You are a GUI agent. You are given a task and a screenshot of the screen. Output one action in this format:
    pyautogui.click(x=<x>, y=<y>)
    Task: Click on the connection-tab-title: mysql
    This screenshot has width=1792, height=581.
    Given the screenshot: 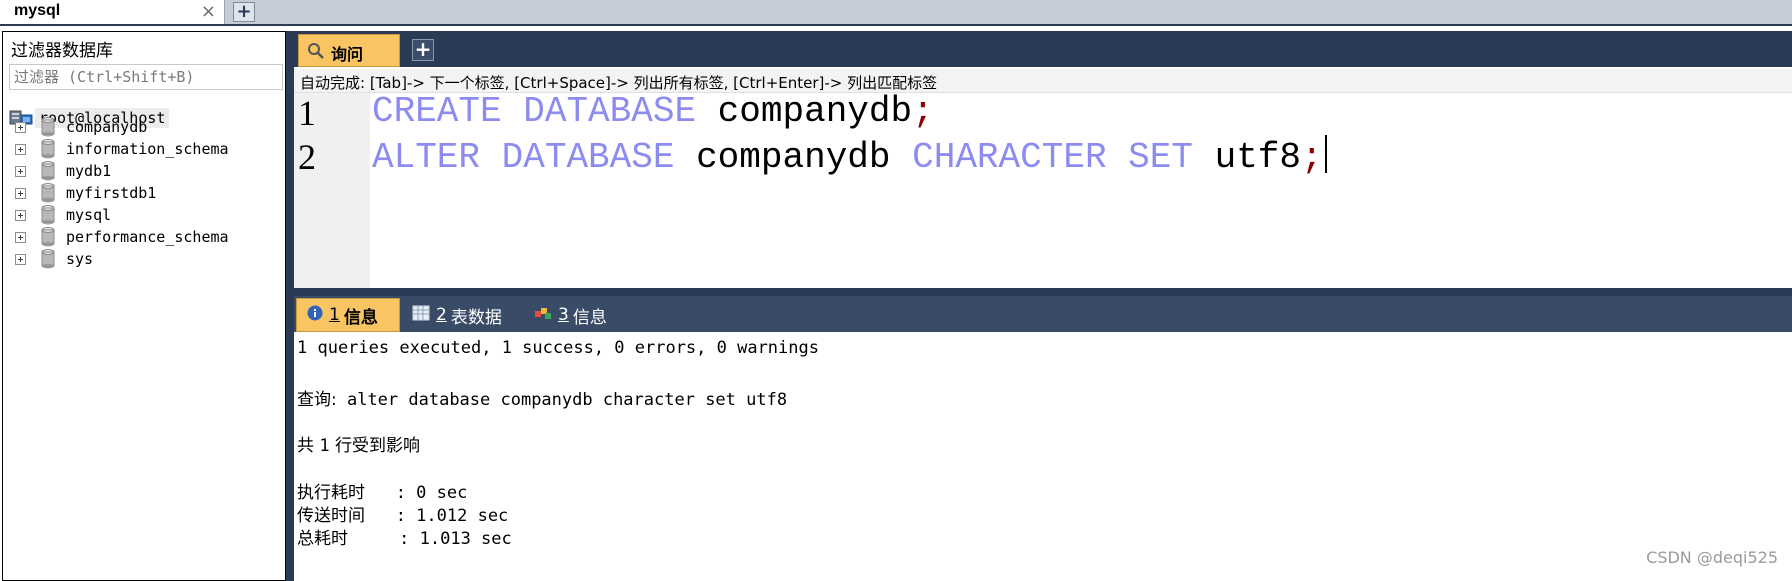 What is the action you would take?
    pyautogui.click(x=37, y=10)
    